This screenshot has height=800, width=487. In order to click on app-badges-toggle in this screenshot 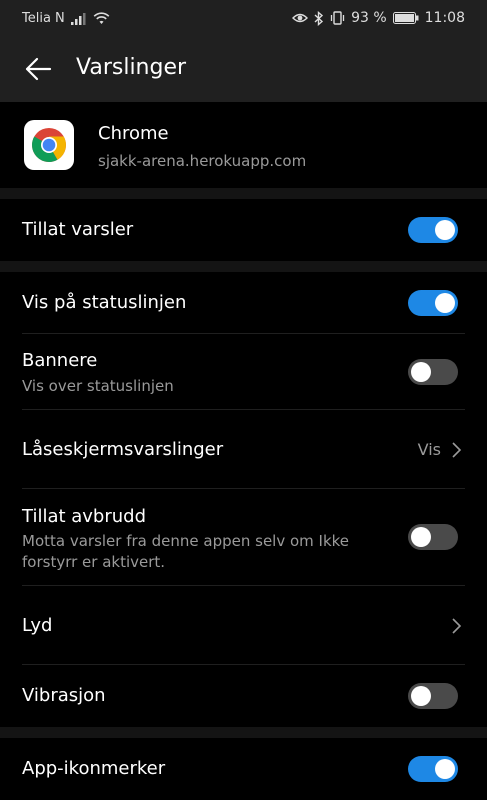, I will do `click(433, 769)`.